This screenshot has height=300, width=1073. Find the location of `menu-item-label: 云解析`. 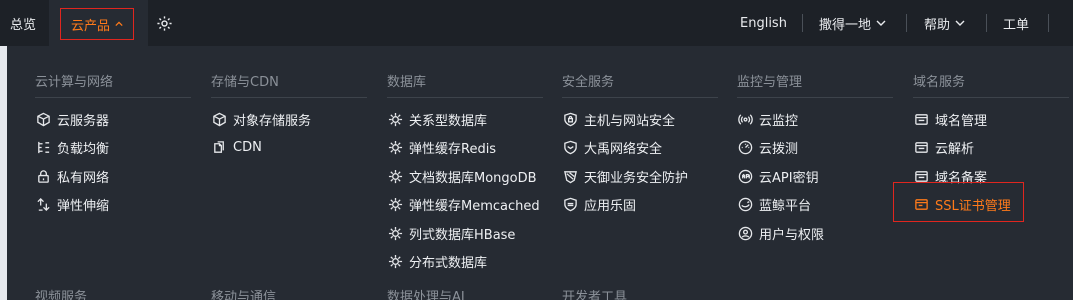

menu-item-label: 云解析 is located at coordinates (955, 150).